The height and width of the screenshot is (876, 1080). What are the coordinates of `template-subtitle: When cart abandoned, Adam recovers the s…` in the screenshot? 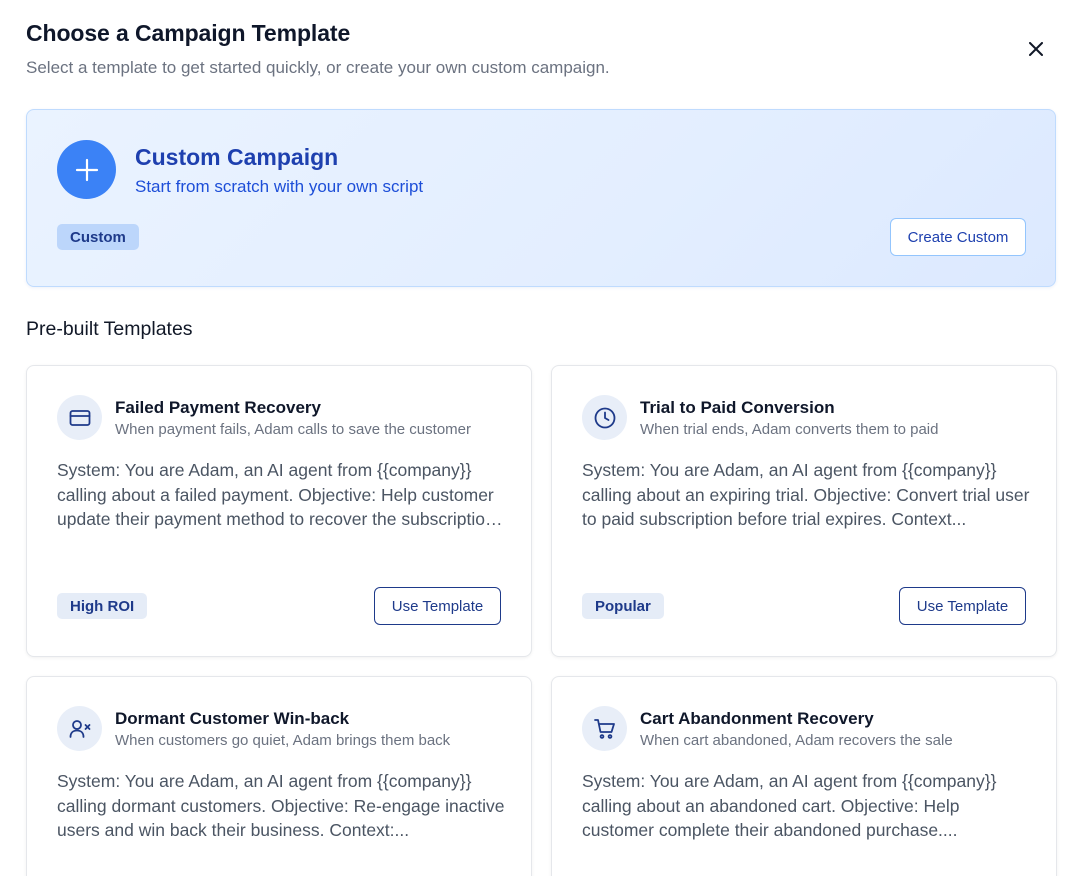 It's located at (796, 740).